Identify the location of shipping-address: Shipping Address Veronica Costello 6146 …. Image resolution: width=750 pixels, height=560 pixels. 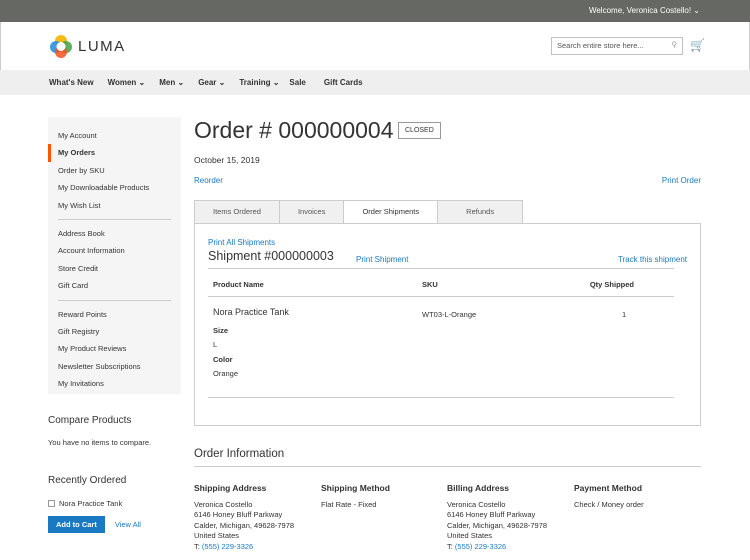
(256, 518).